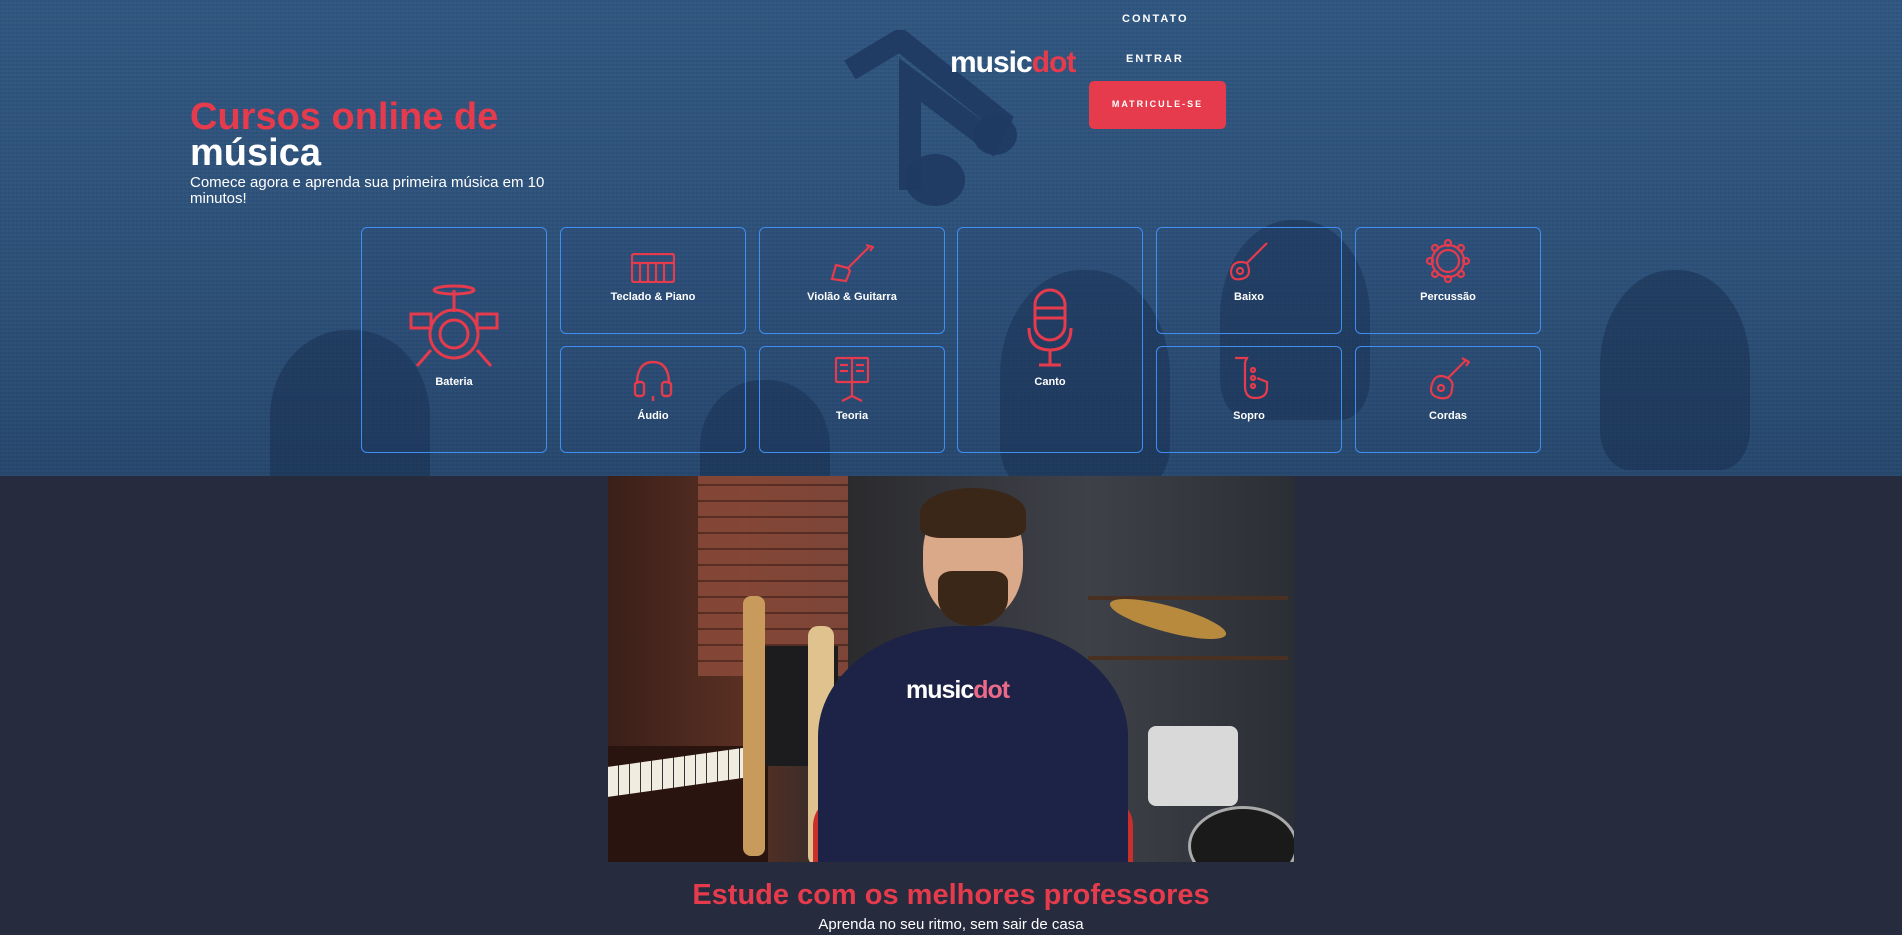 The height and width of the screenshot is (935, 1902). Describe the element at coordinates (973, 744) in the screenshot. I see `presenter-body` at that location.